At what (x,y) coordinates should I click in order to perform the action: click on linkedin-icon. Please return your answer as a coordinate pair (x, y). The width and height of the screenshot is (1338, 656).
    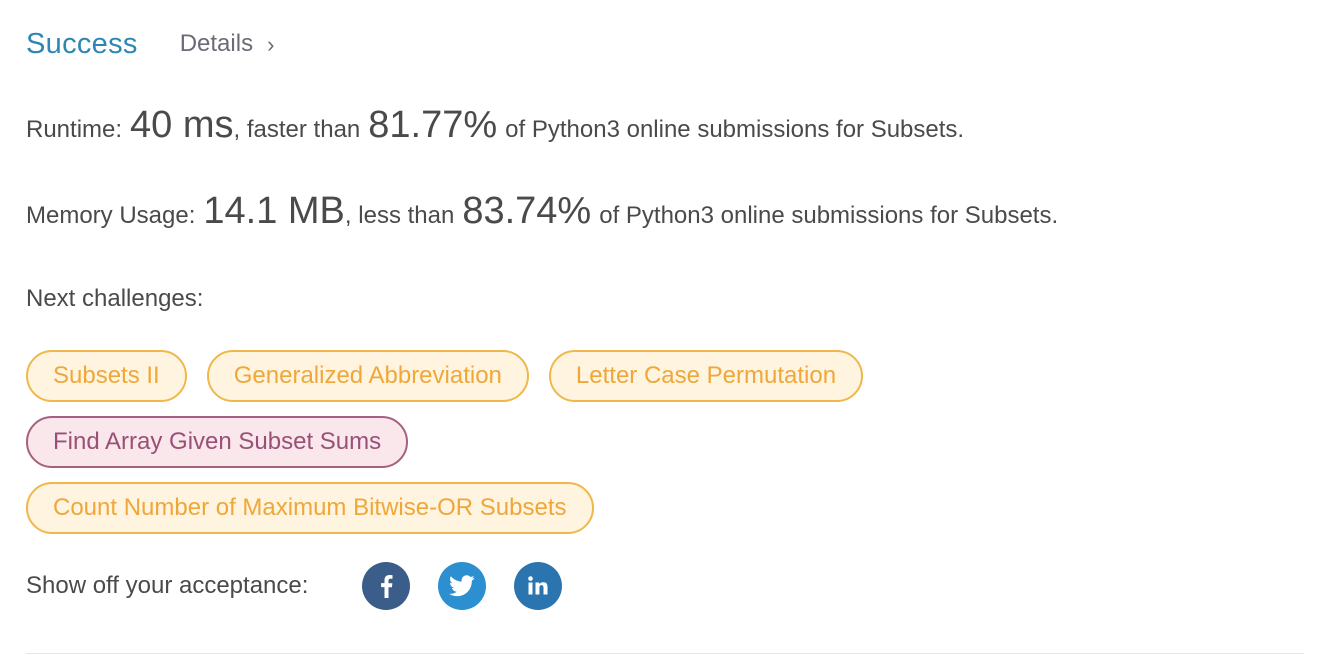
    Looking at the image, I should click on (538, 585).